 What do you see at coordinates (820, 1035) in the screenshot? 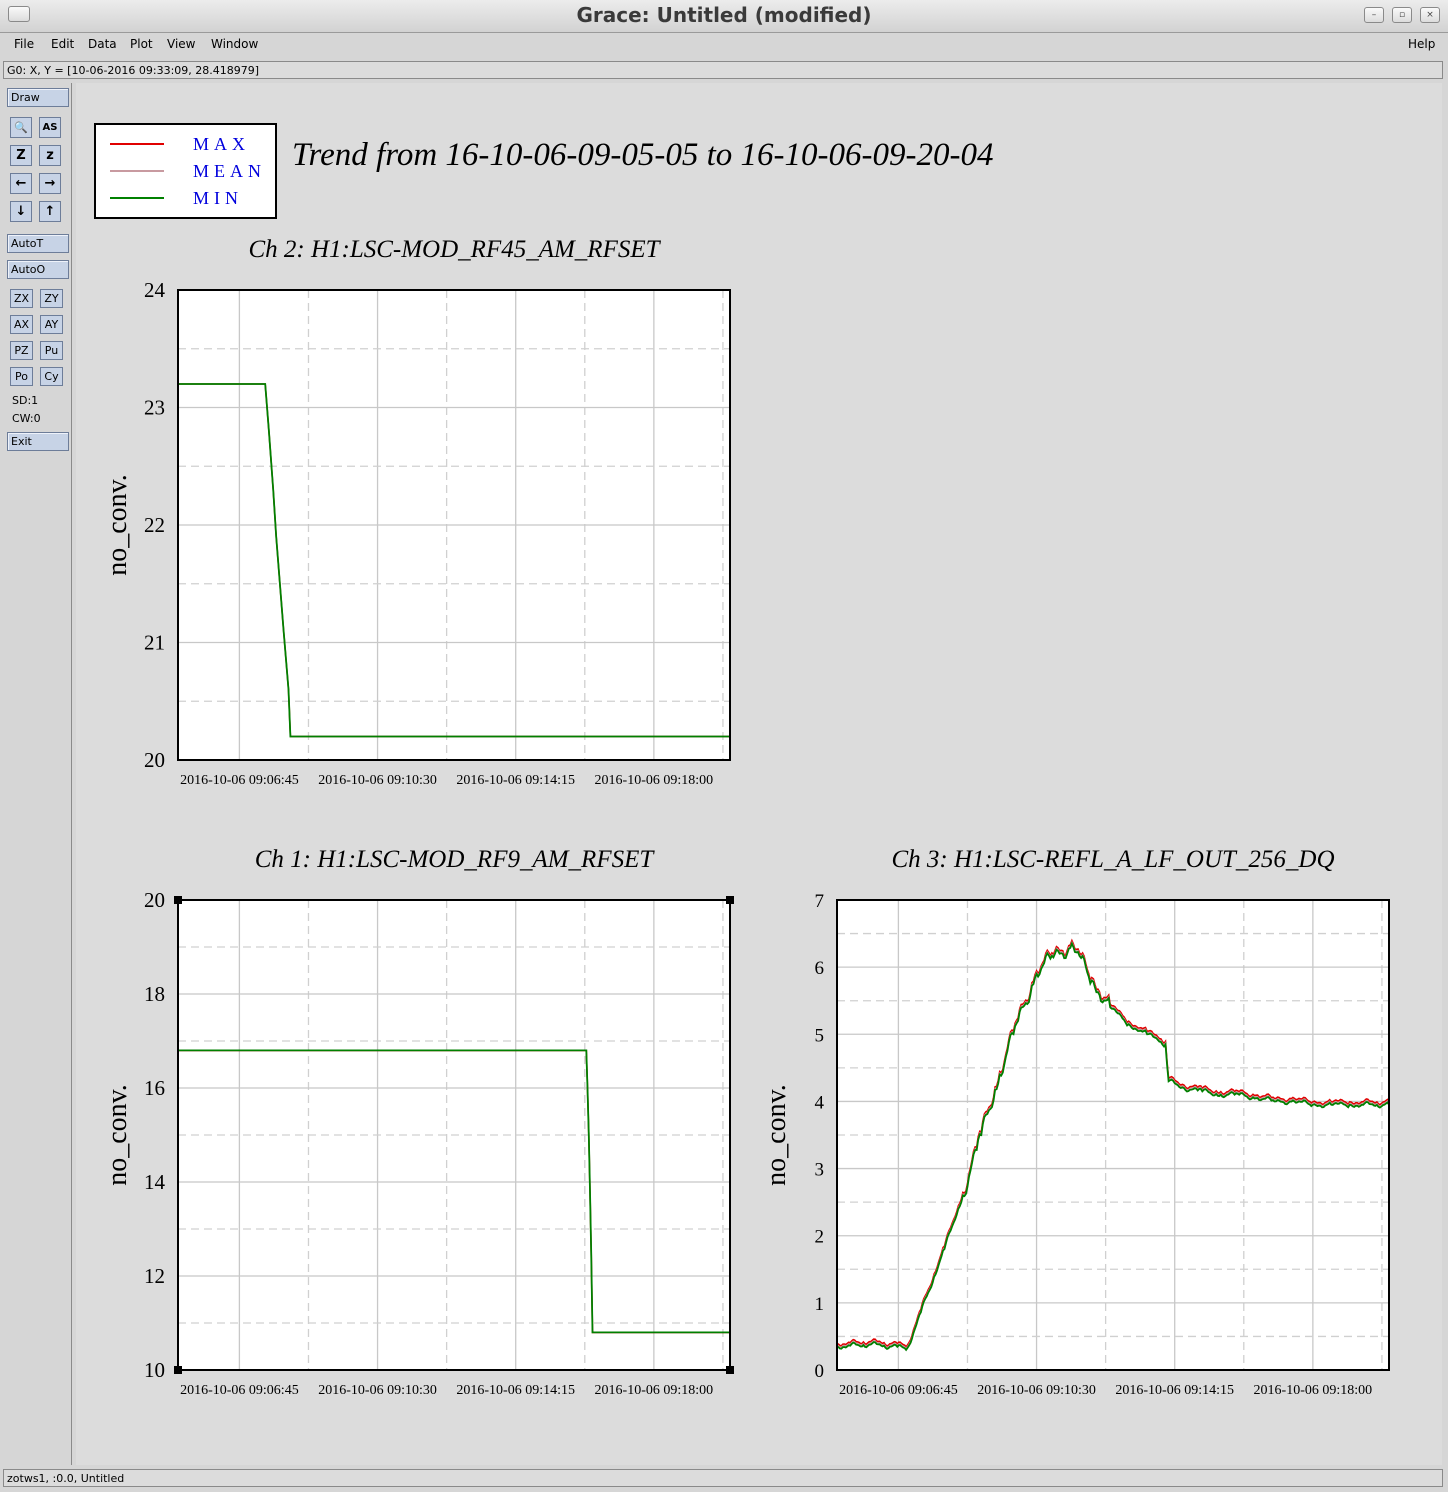
I see `y-tick-label: 5` at bounding box center [820, 1035].